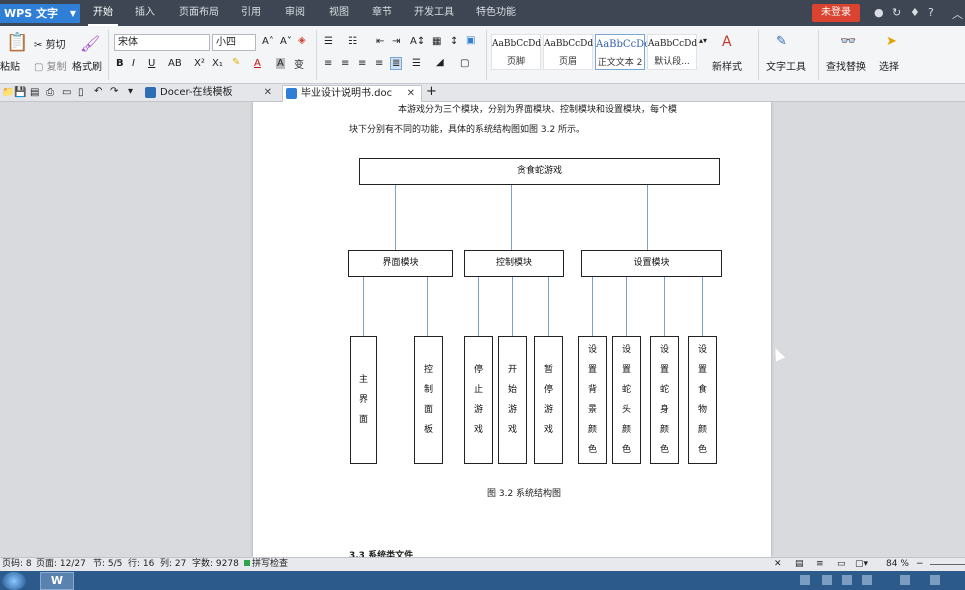 Image resolution: width=965 pixels, height=590 pixels. Describe the element at coordinates (836, 13) in the screenshot. I see `login-button: 未登录` at that location.